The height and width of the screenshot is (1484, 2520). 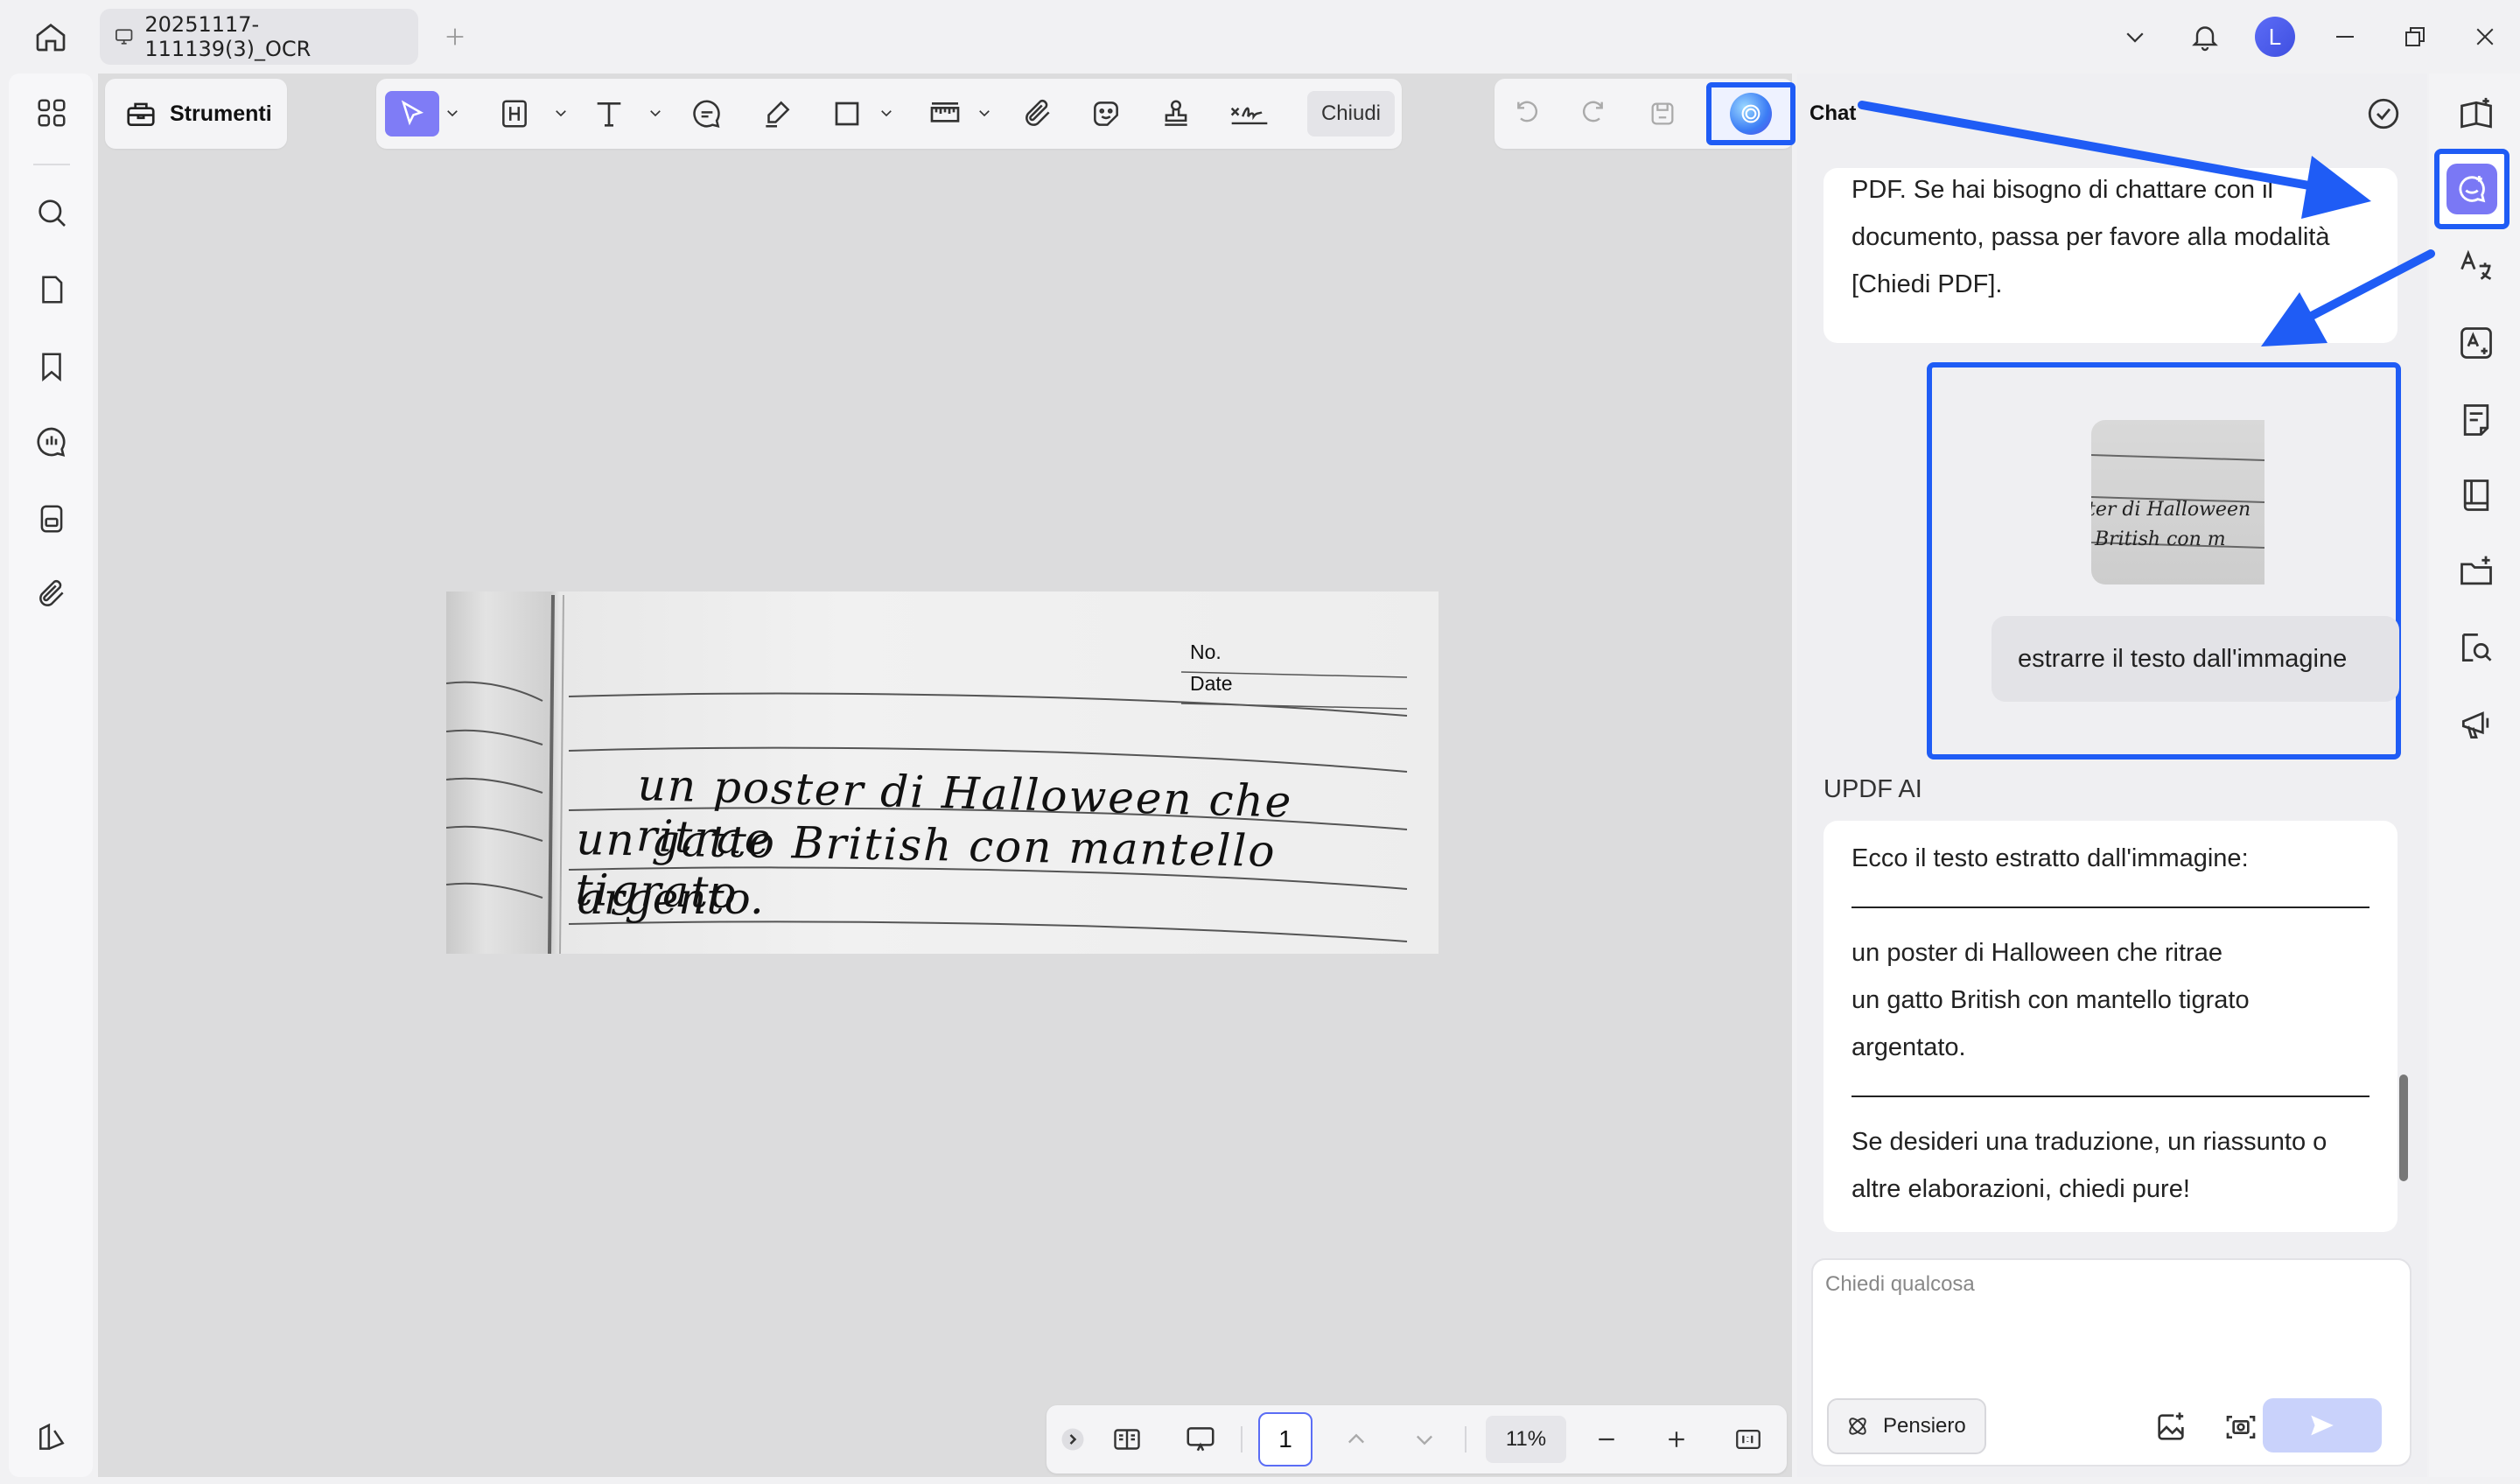 I want to click on expand-bar-button, so click(x=1073, y=1439).